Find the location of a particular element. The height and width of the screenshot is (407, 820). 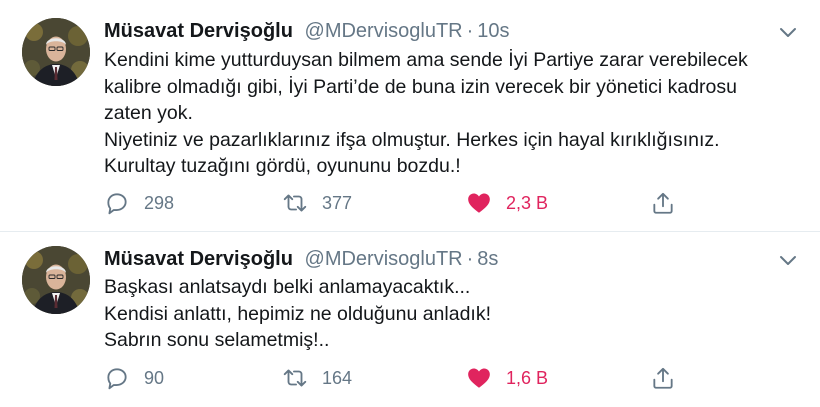

retweet-count: 164 is located at coordinates (337, 377).